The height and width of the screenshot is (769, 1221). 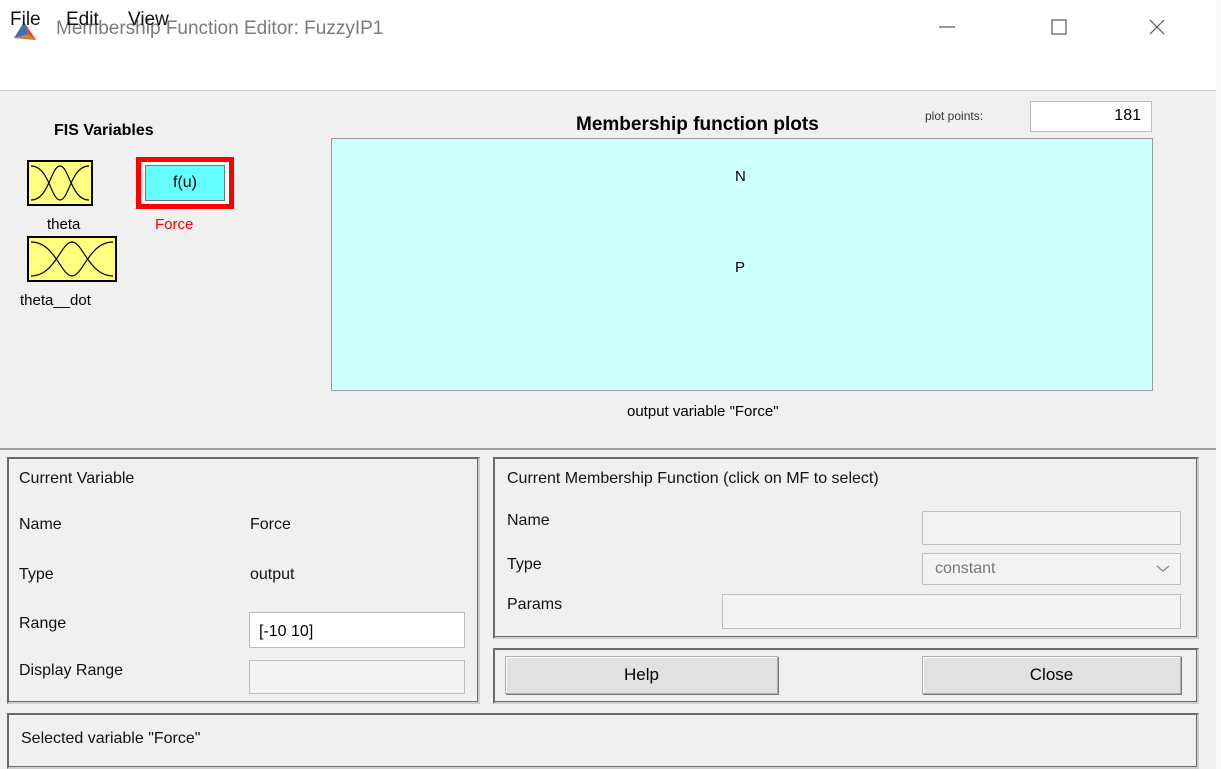 I want to click on mf-params-label: Params, so click(x=535, y=604).